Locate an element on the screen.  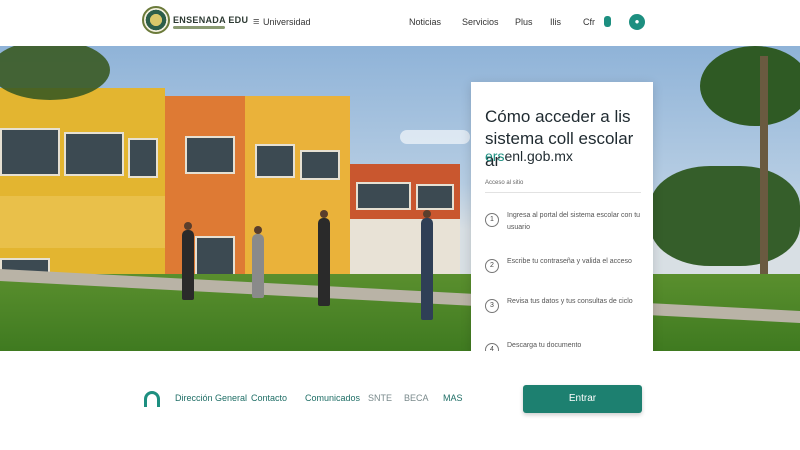
nav-item-noticias: Noticias is located at coordinates (425, 22).